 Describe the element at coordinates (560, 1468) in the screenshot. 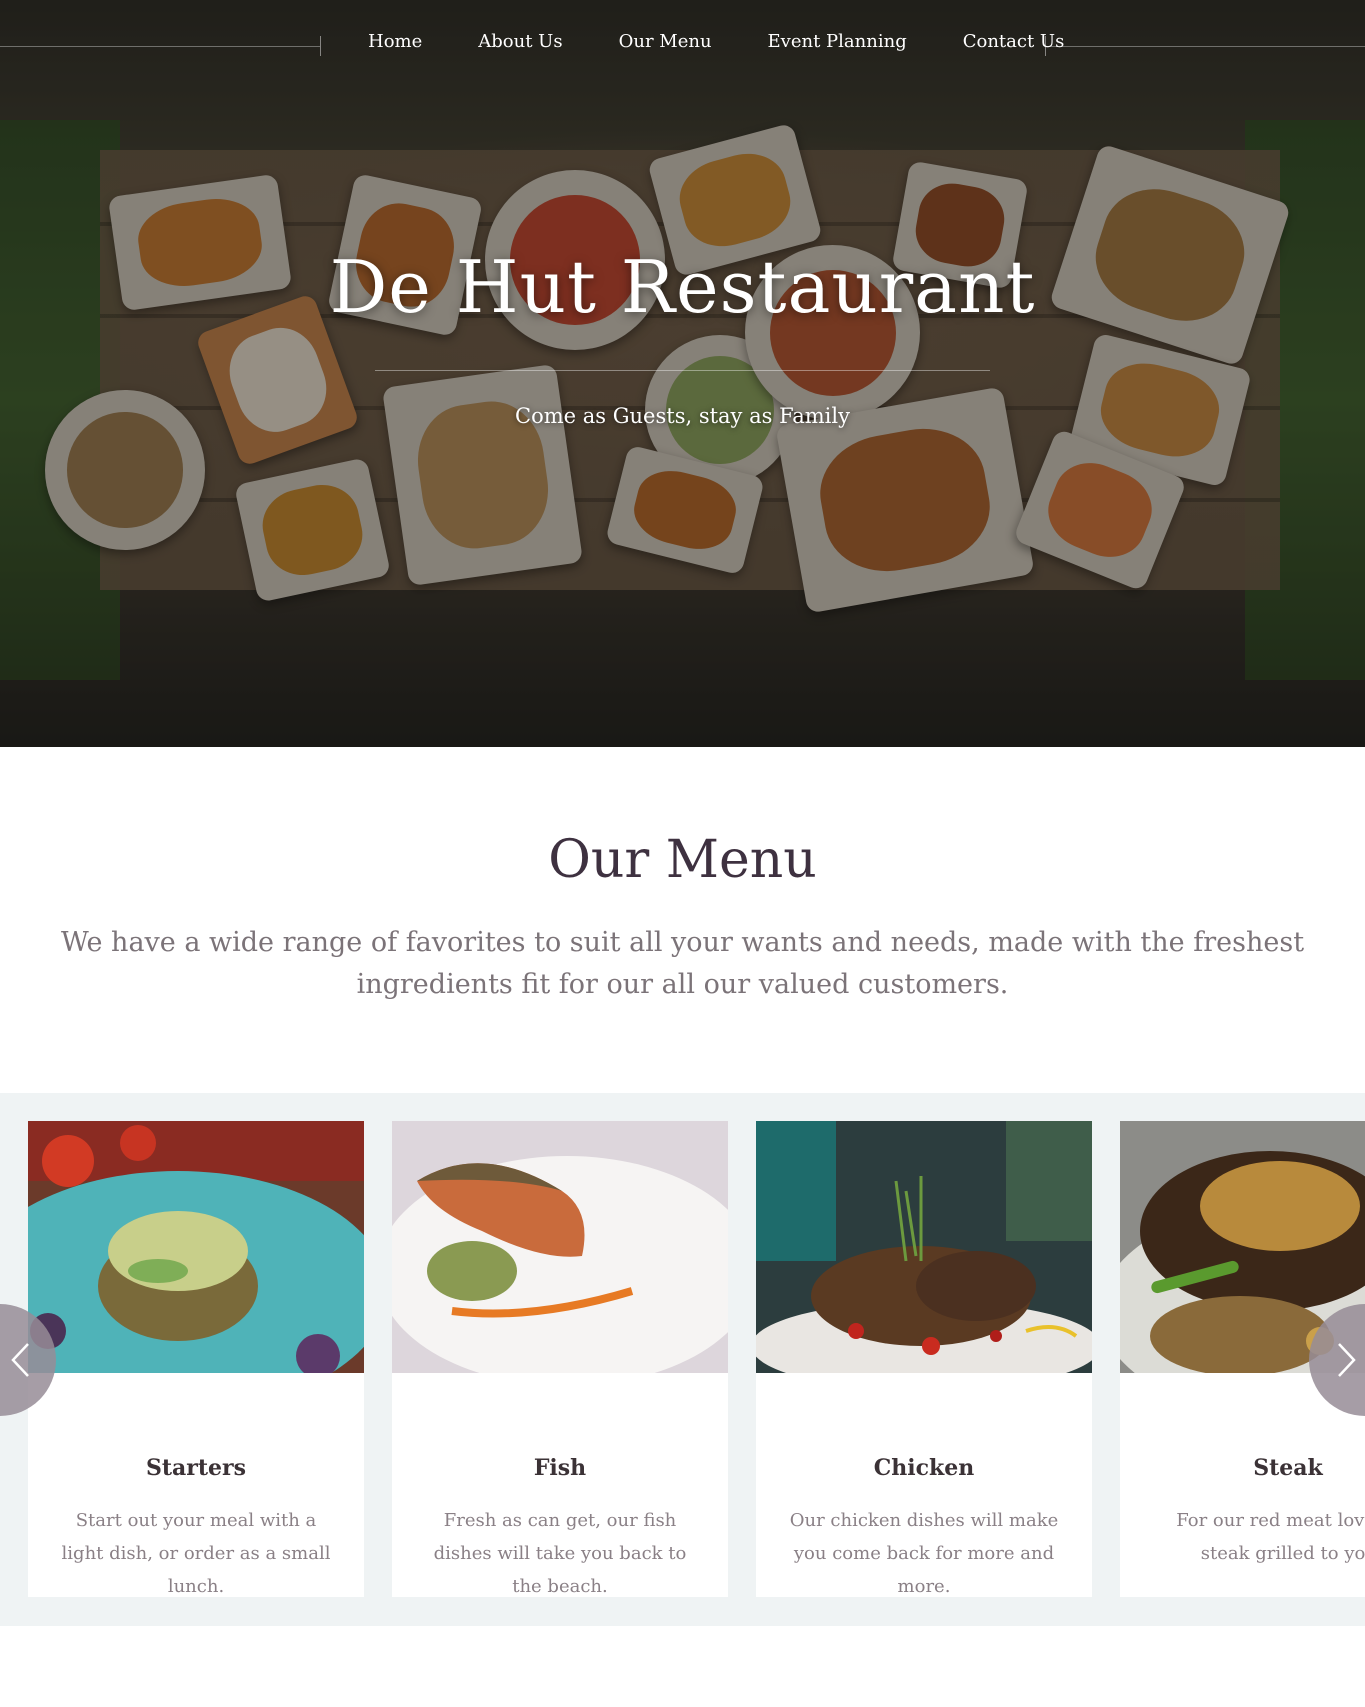

I see `card-title: Fish` at that location.